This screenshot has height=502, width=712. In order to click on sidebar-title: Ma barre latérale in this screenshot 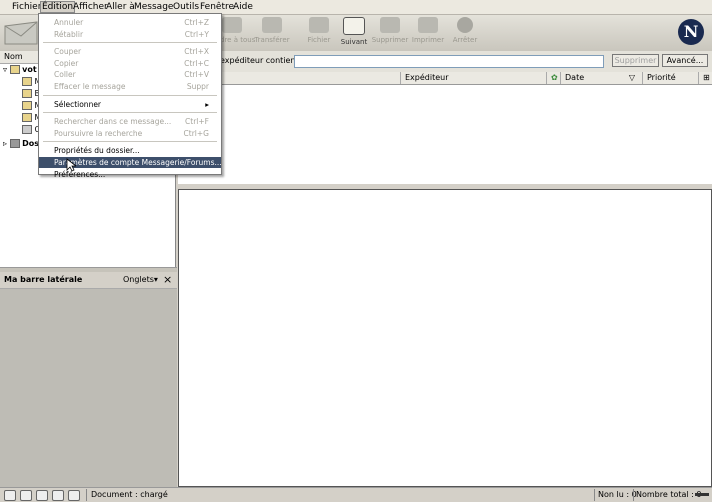, I will do `click(43, 279)`.